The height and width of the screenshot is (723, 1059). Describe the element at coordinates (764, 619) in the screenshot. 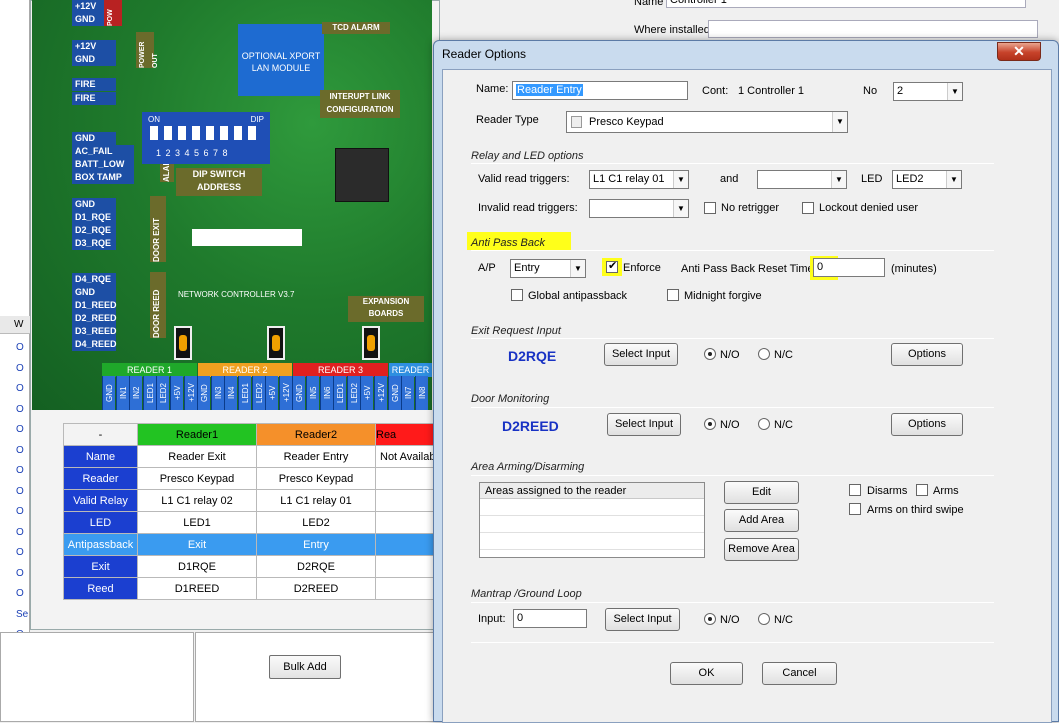

I see `mantrap-nc-radio` at that location.